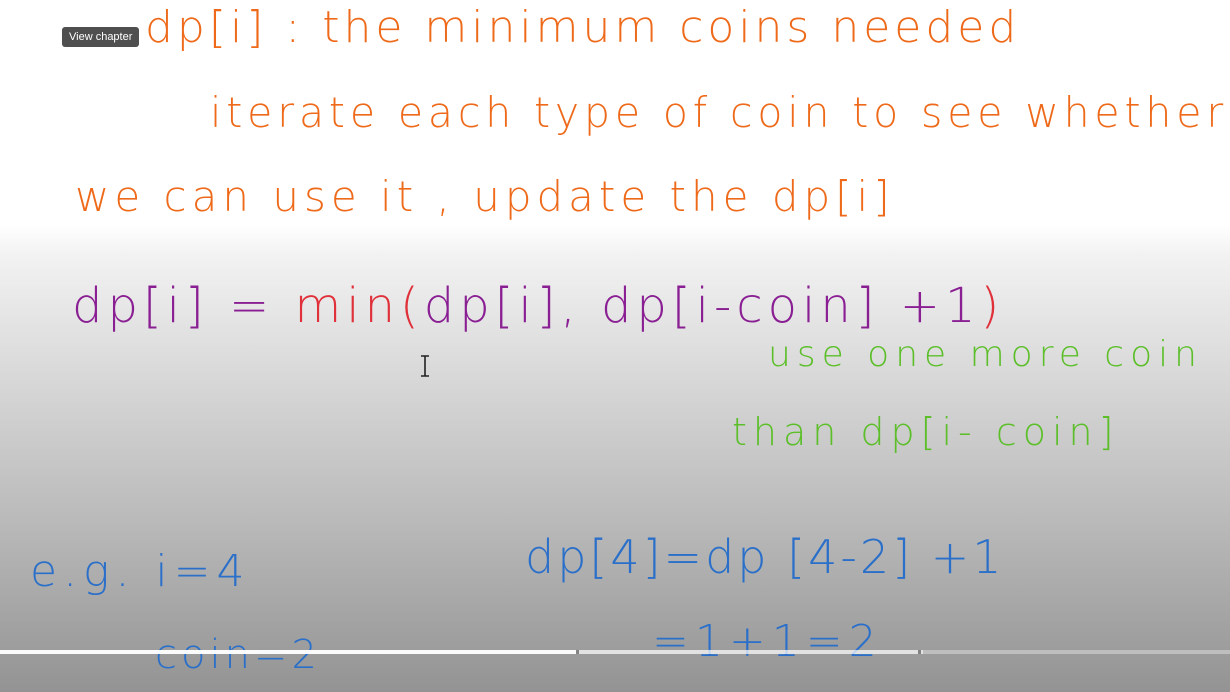 The height and width of the screenshot is (692, 1230). I want to click on board-line-iterate: iterate each type of coin to see whether, so click(719, 112).